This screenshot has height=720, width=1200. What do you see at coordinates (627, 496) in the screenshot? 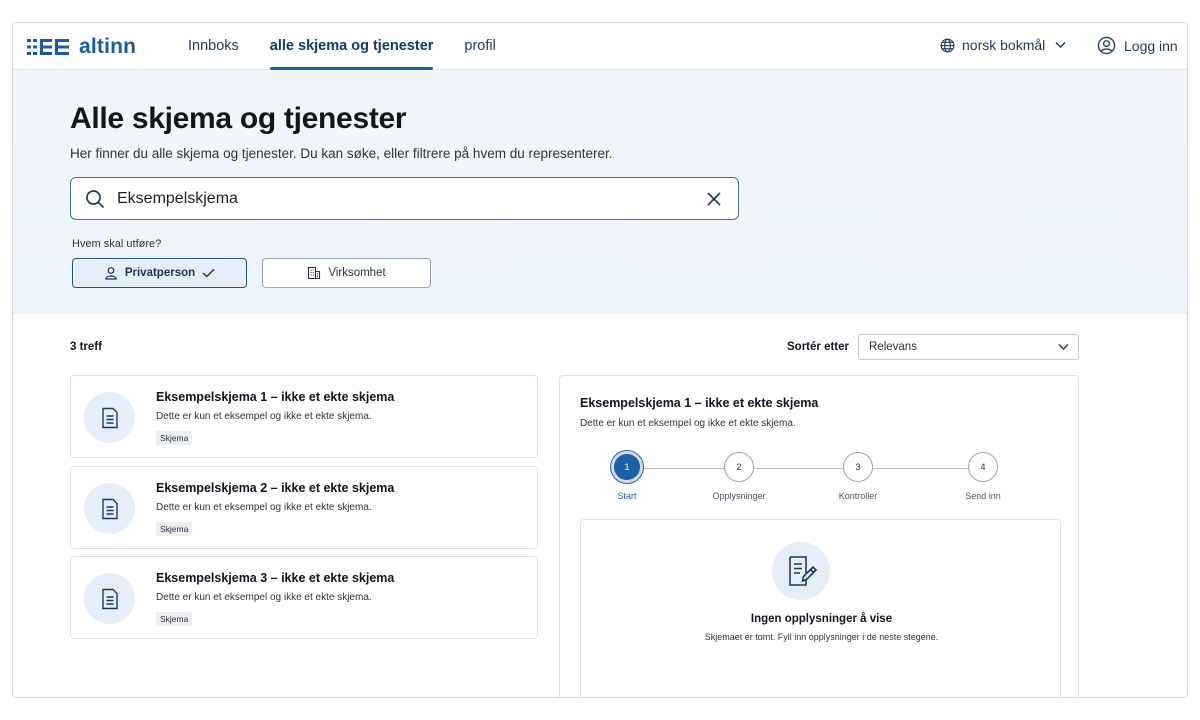
I see `step-1-label: Start` at bounding box center [627, 496].